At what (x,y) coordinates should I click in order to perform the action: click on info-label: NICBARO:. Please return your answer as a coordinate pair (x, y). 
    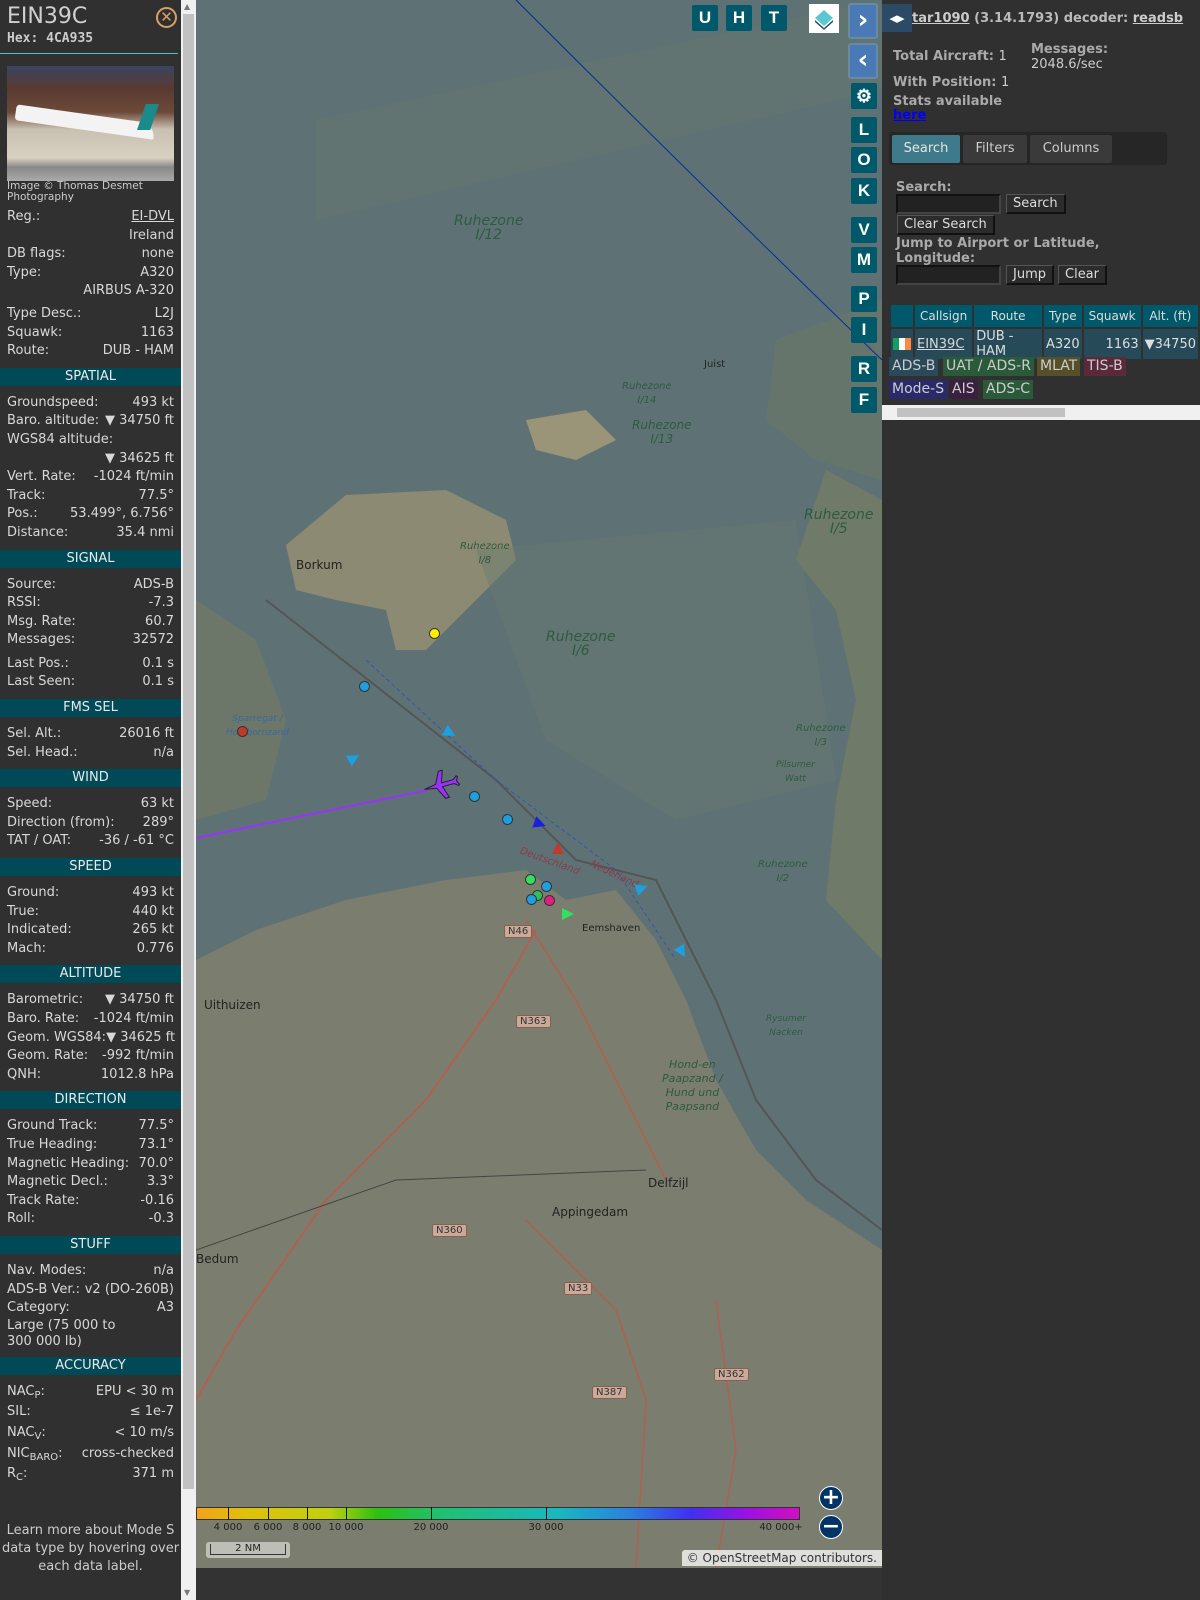
    Looking at the image, I should click on (35, 1454).